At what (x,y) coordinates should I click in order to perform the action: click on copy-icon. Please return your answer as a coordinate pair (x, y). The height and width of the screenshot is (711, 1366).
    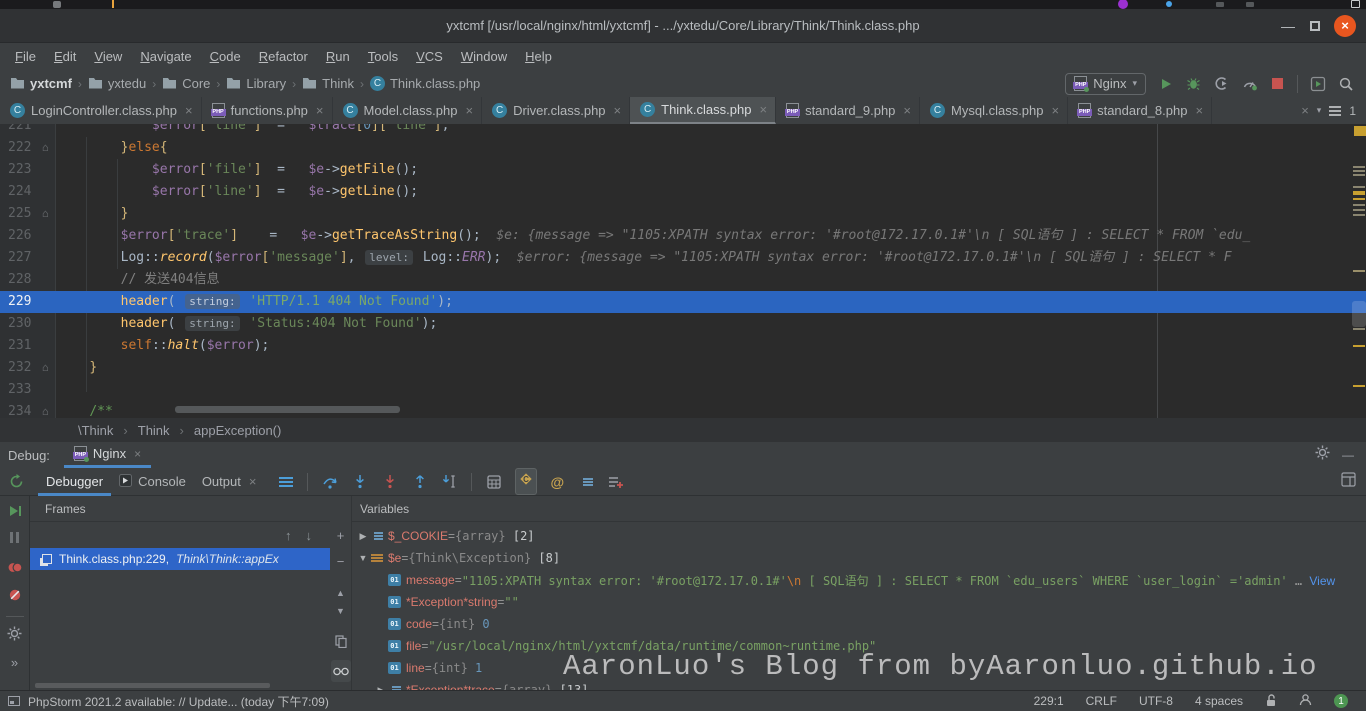
    Looking at the image, I should click on (340, 641).